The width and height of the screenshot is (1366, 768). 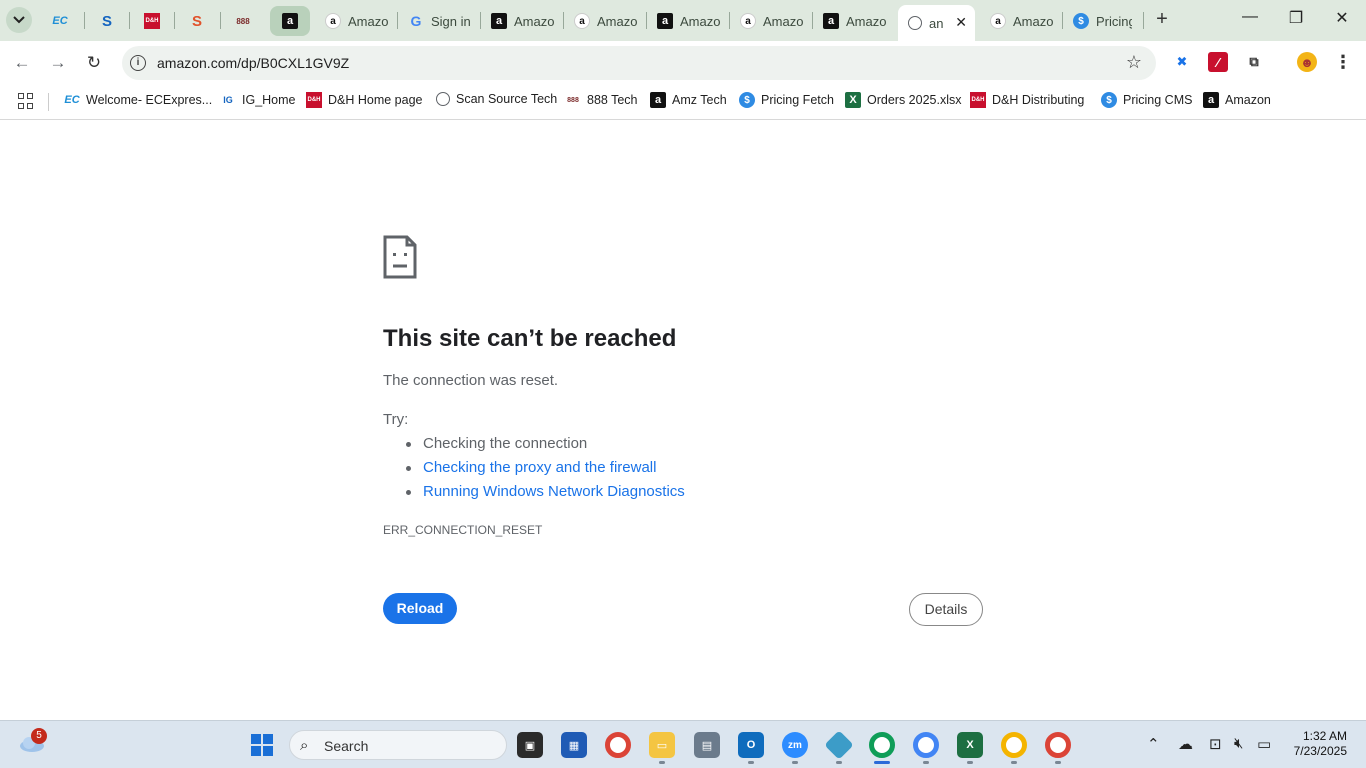 I want to click on google-icon: G, so click(x=416, y=21).